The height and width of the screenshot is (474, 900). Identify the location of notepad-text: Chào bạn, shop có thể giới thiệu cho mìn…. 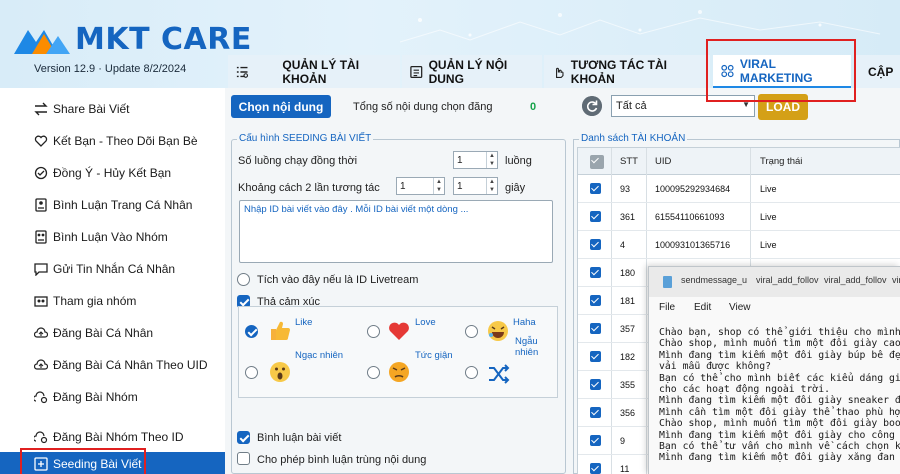
(779, 395).